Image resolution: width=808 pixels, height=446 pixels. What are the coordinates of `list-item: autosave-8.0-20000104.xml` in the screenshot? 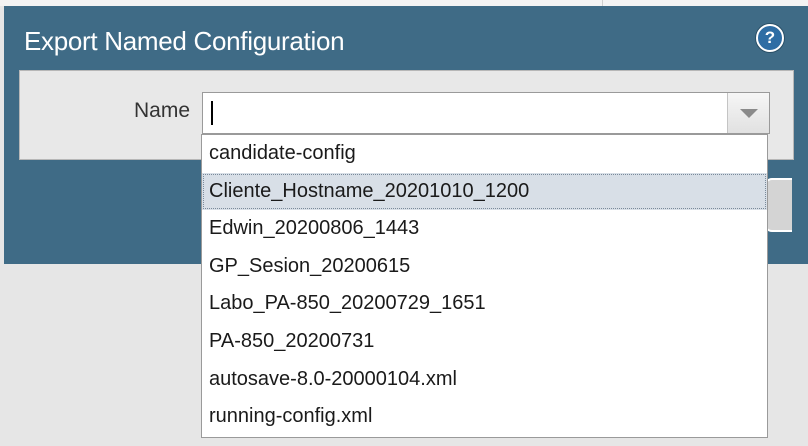 It's located at (484, 380).